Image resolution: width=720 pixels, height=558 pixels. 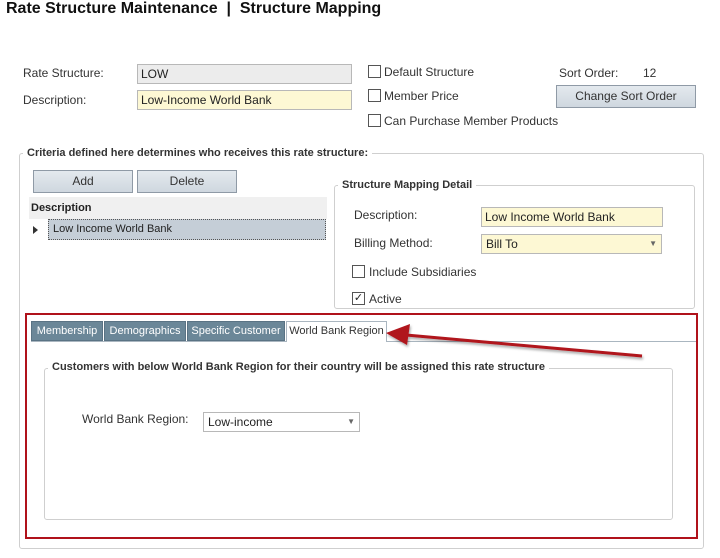 I want to click on detail-legend: Structure Mapping Detail, so click(x=407, y=185).